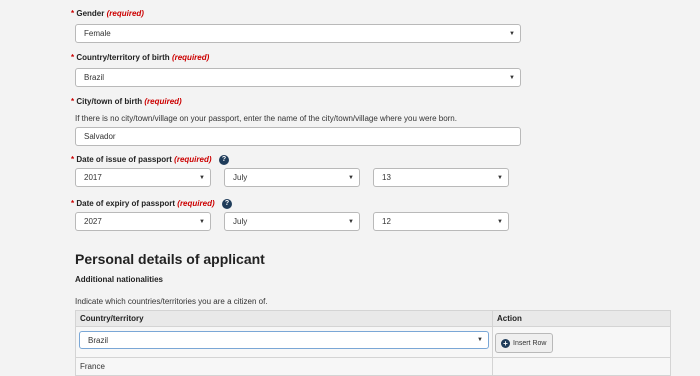  I want to click on action-cell, so click(581, 366).